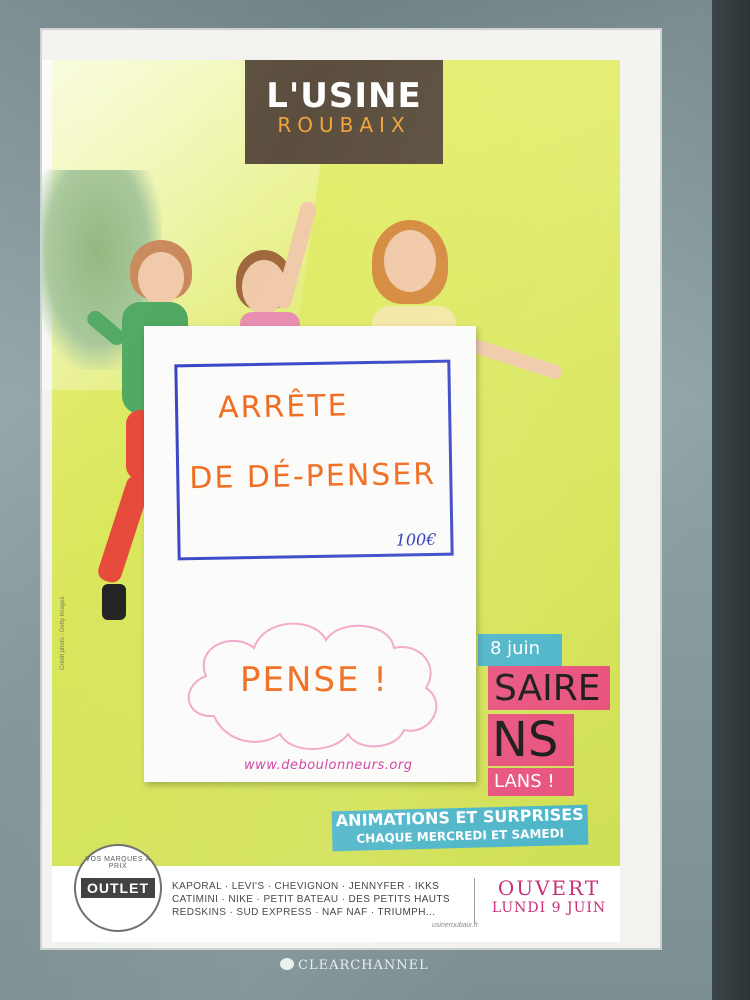 The image size is (750, 1000). I want to click on badge-label: OUTLET, so click(118, 888).